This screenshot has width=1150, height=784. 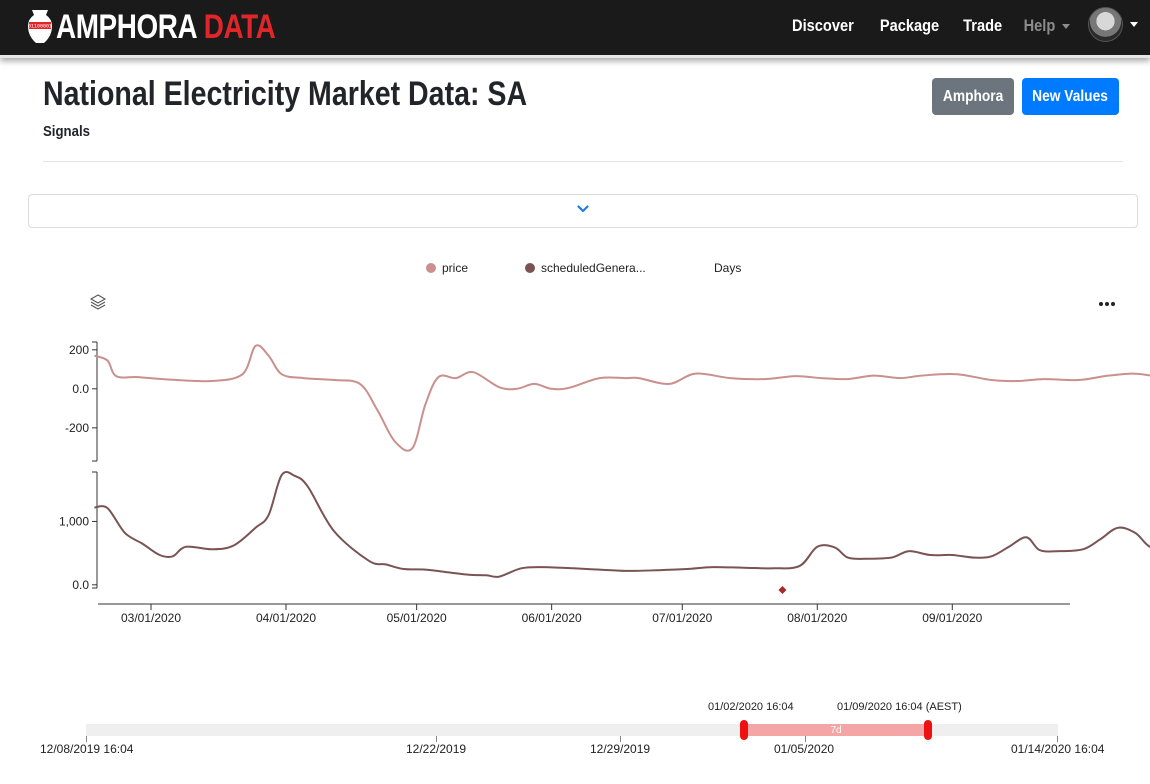 What do you see at coordinates (431, 268) in the screenshot?
I see `legend-dot-price` at bounding box center [431, 268].